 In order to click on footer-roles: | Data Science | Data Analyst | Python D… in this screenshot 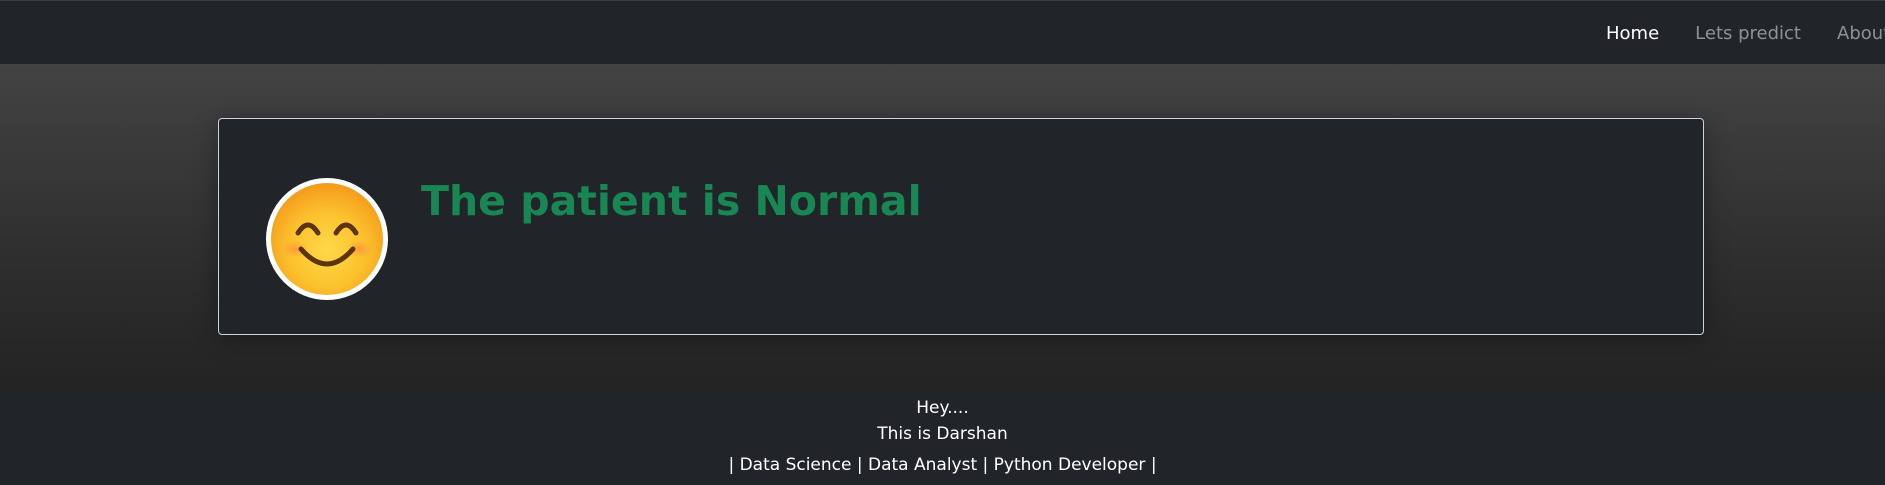, I will do `click(942, 465)`.